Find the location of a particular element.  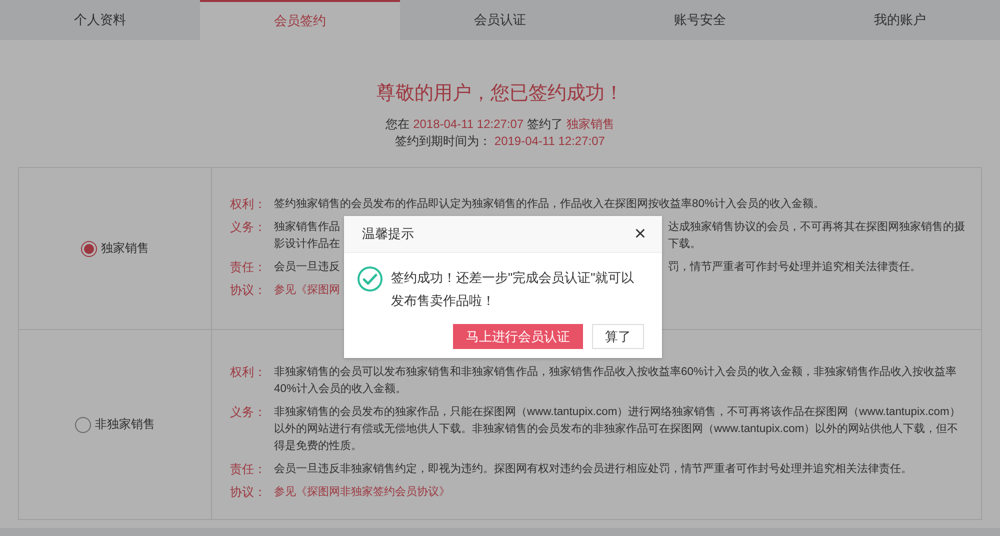

term-text: 签约独家销售的会员发布的作品即认定为独家销售的作品，作品收入在探图网按收益率80%计入会员的收入金额。 is located at coordinates (549, 204).